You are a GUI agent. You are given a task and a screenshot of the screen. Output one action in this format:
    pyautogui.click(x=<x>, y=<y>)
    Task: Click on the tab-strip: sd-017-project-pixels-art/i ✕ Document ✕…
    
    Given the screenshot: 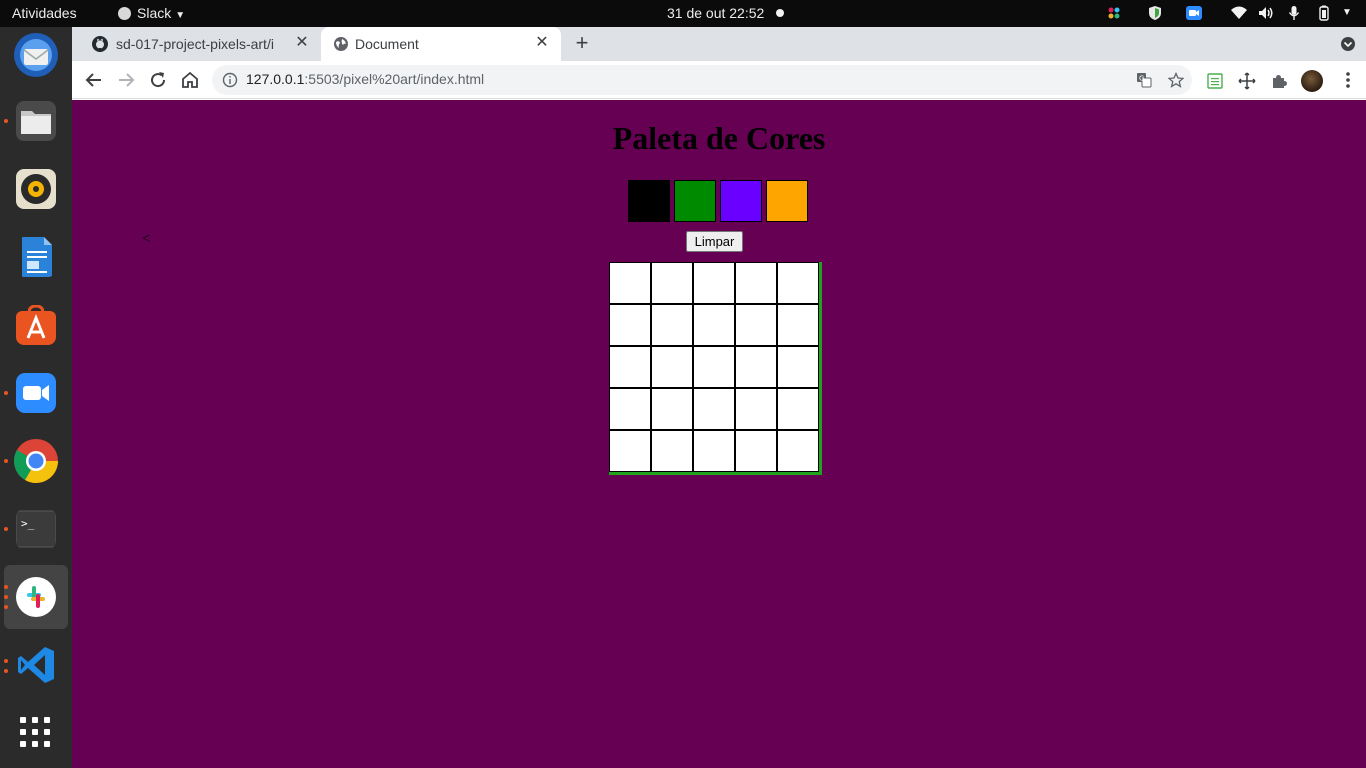 What is the action you would take?
    pyautogui.click(x=719, y=44)
    